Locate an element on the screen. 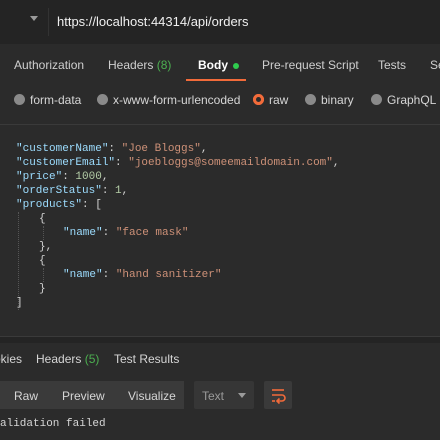 The width and height of the screenshot is (440, 440). active-tab-indicator is located at coordinates (216, 80).